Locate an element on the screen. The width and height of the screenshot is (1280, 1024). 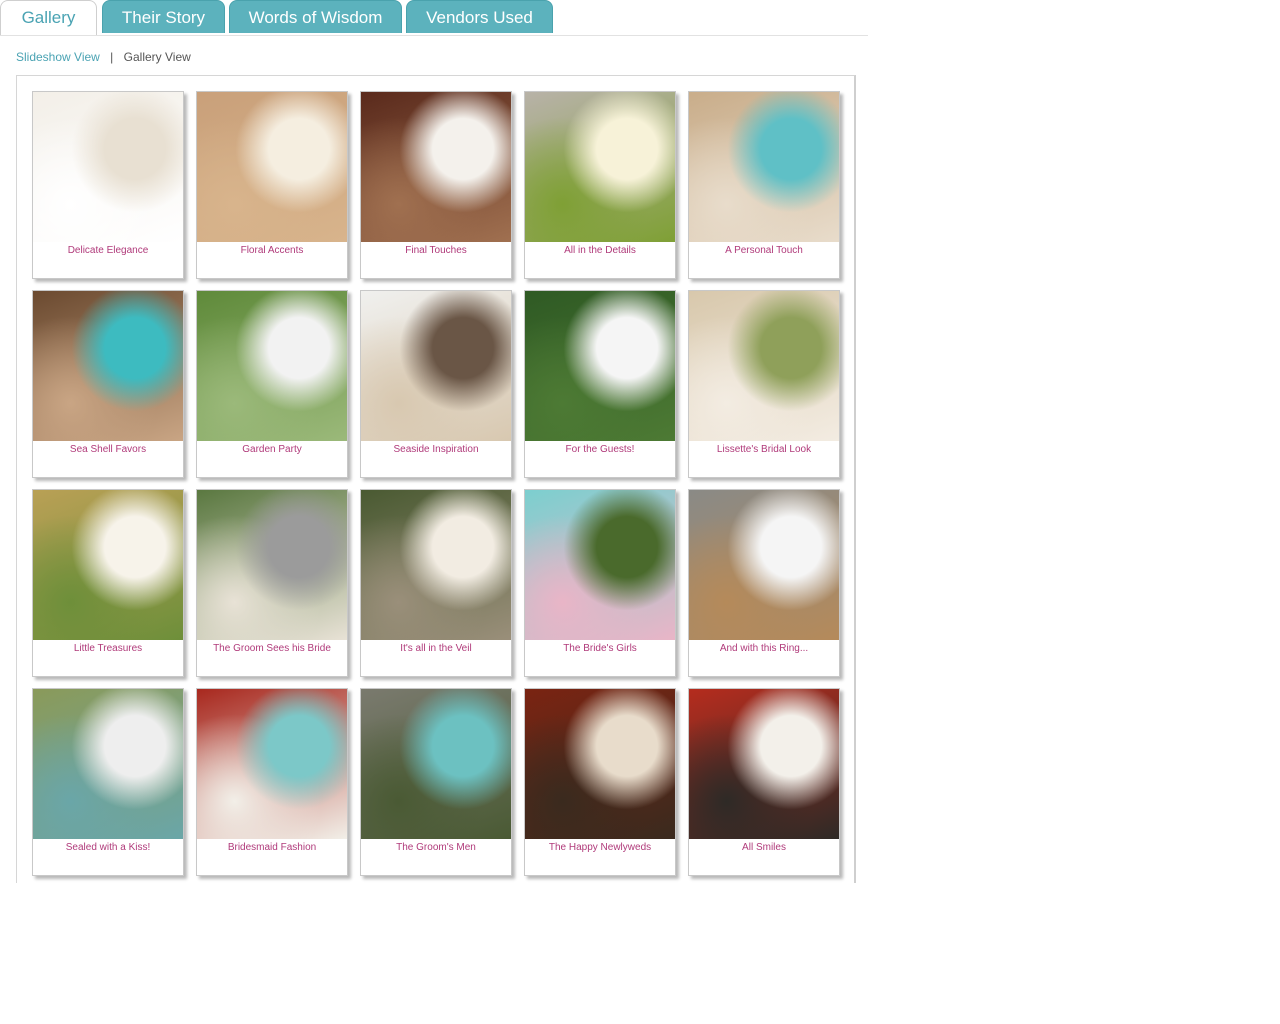
gallery-caption: The Bride's Girls is located at coordinates (600, 648).